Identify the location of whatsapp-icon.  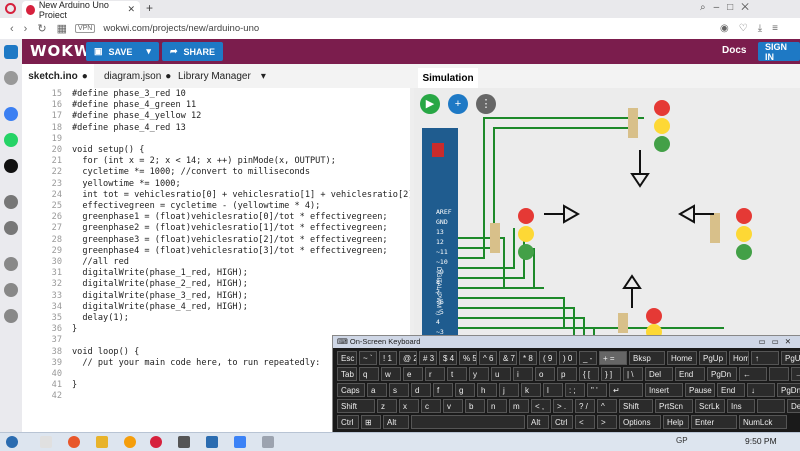
(11, 140).